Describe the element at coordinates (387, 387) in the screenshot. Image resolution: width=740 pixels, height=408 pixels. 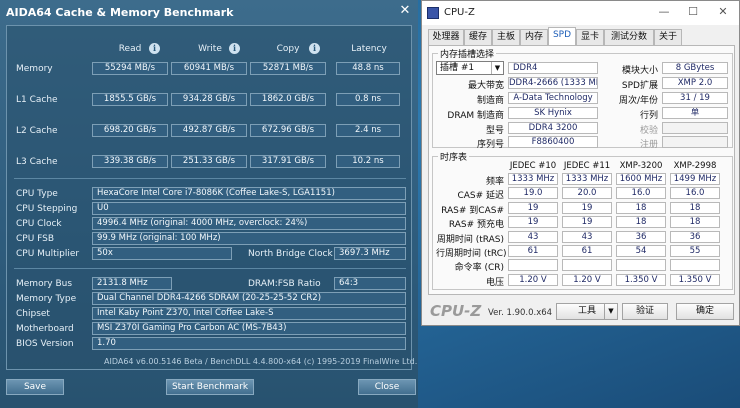
I see `close-button: Close` at that location.